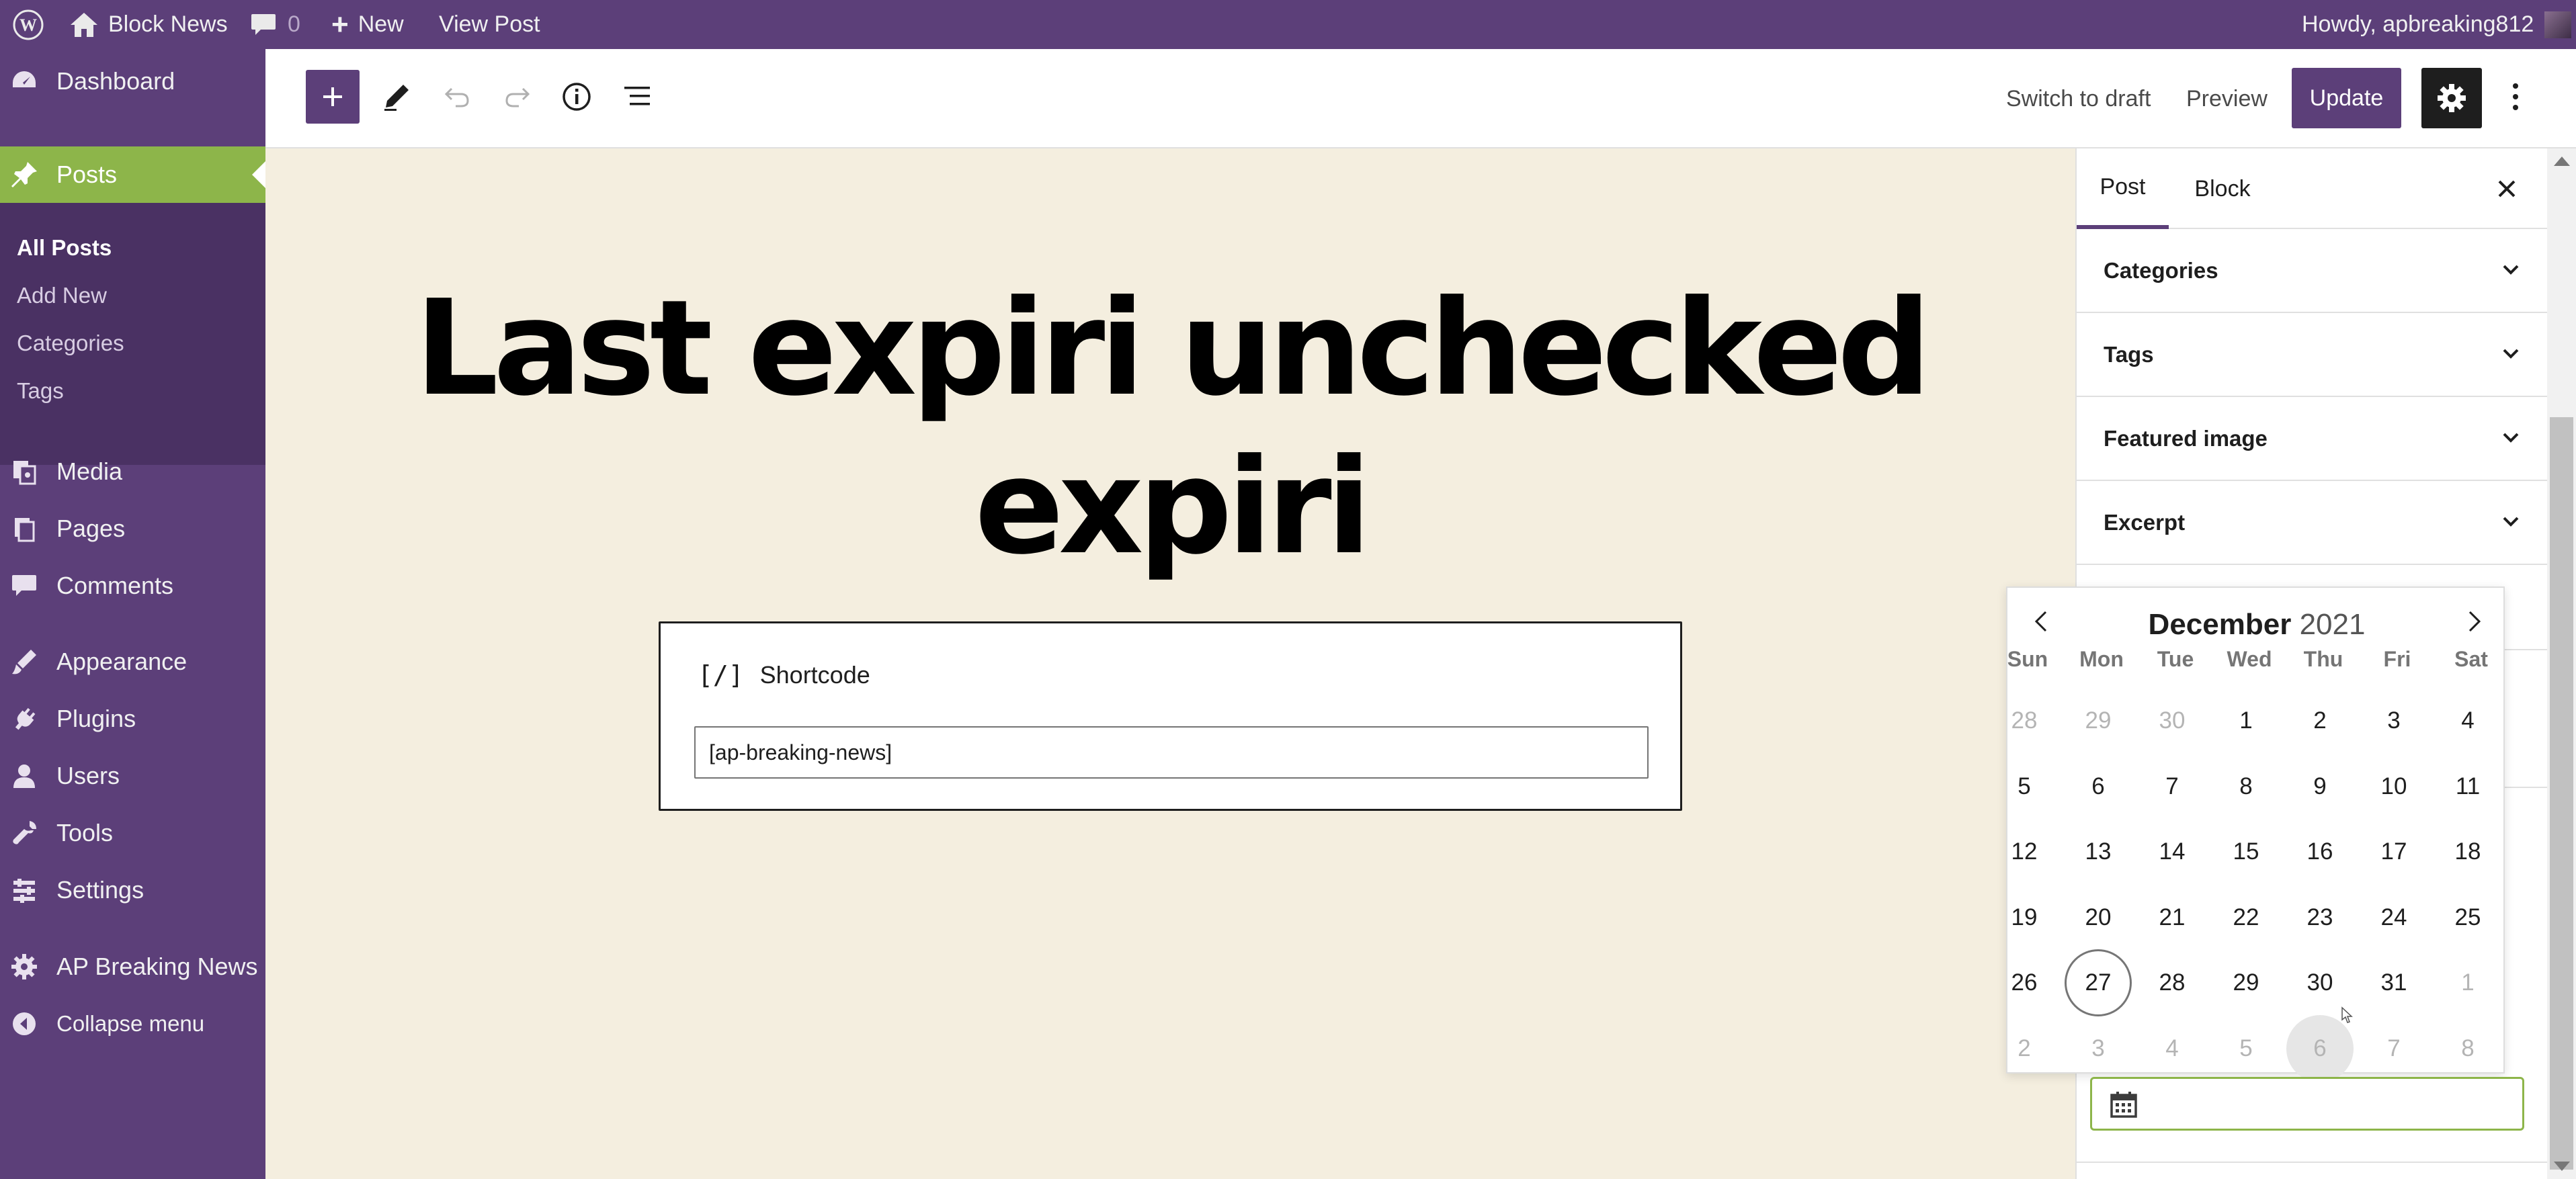  Describe the element at coordinates (2172, 720) in the screenshot. I see `calendar-day: 30` at that location.